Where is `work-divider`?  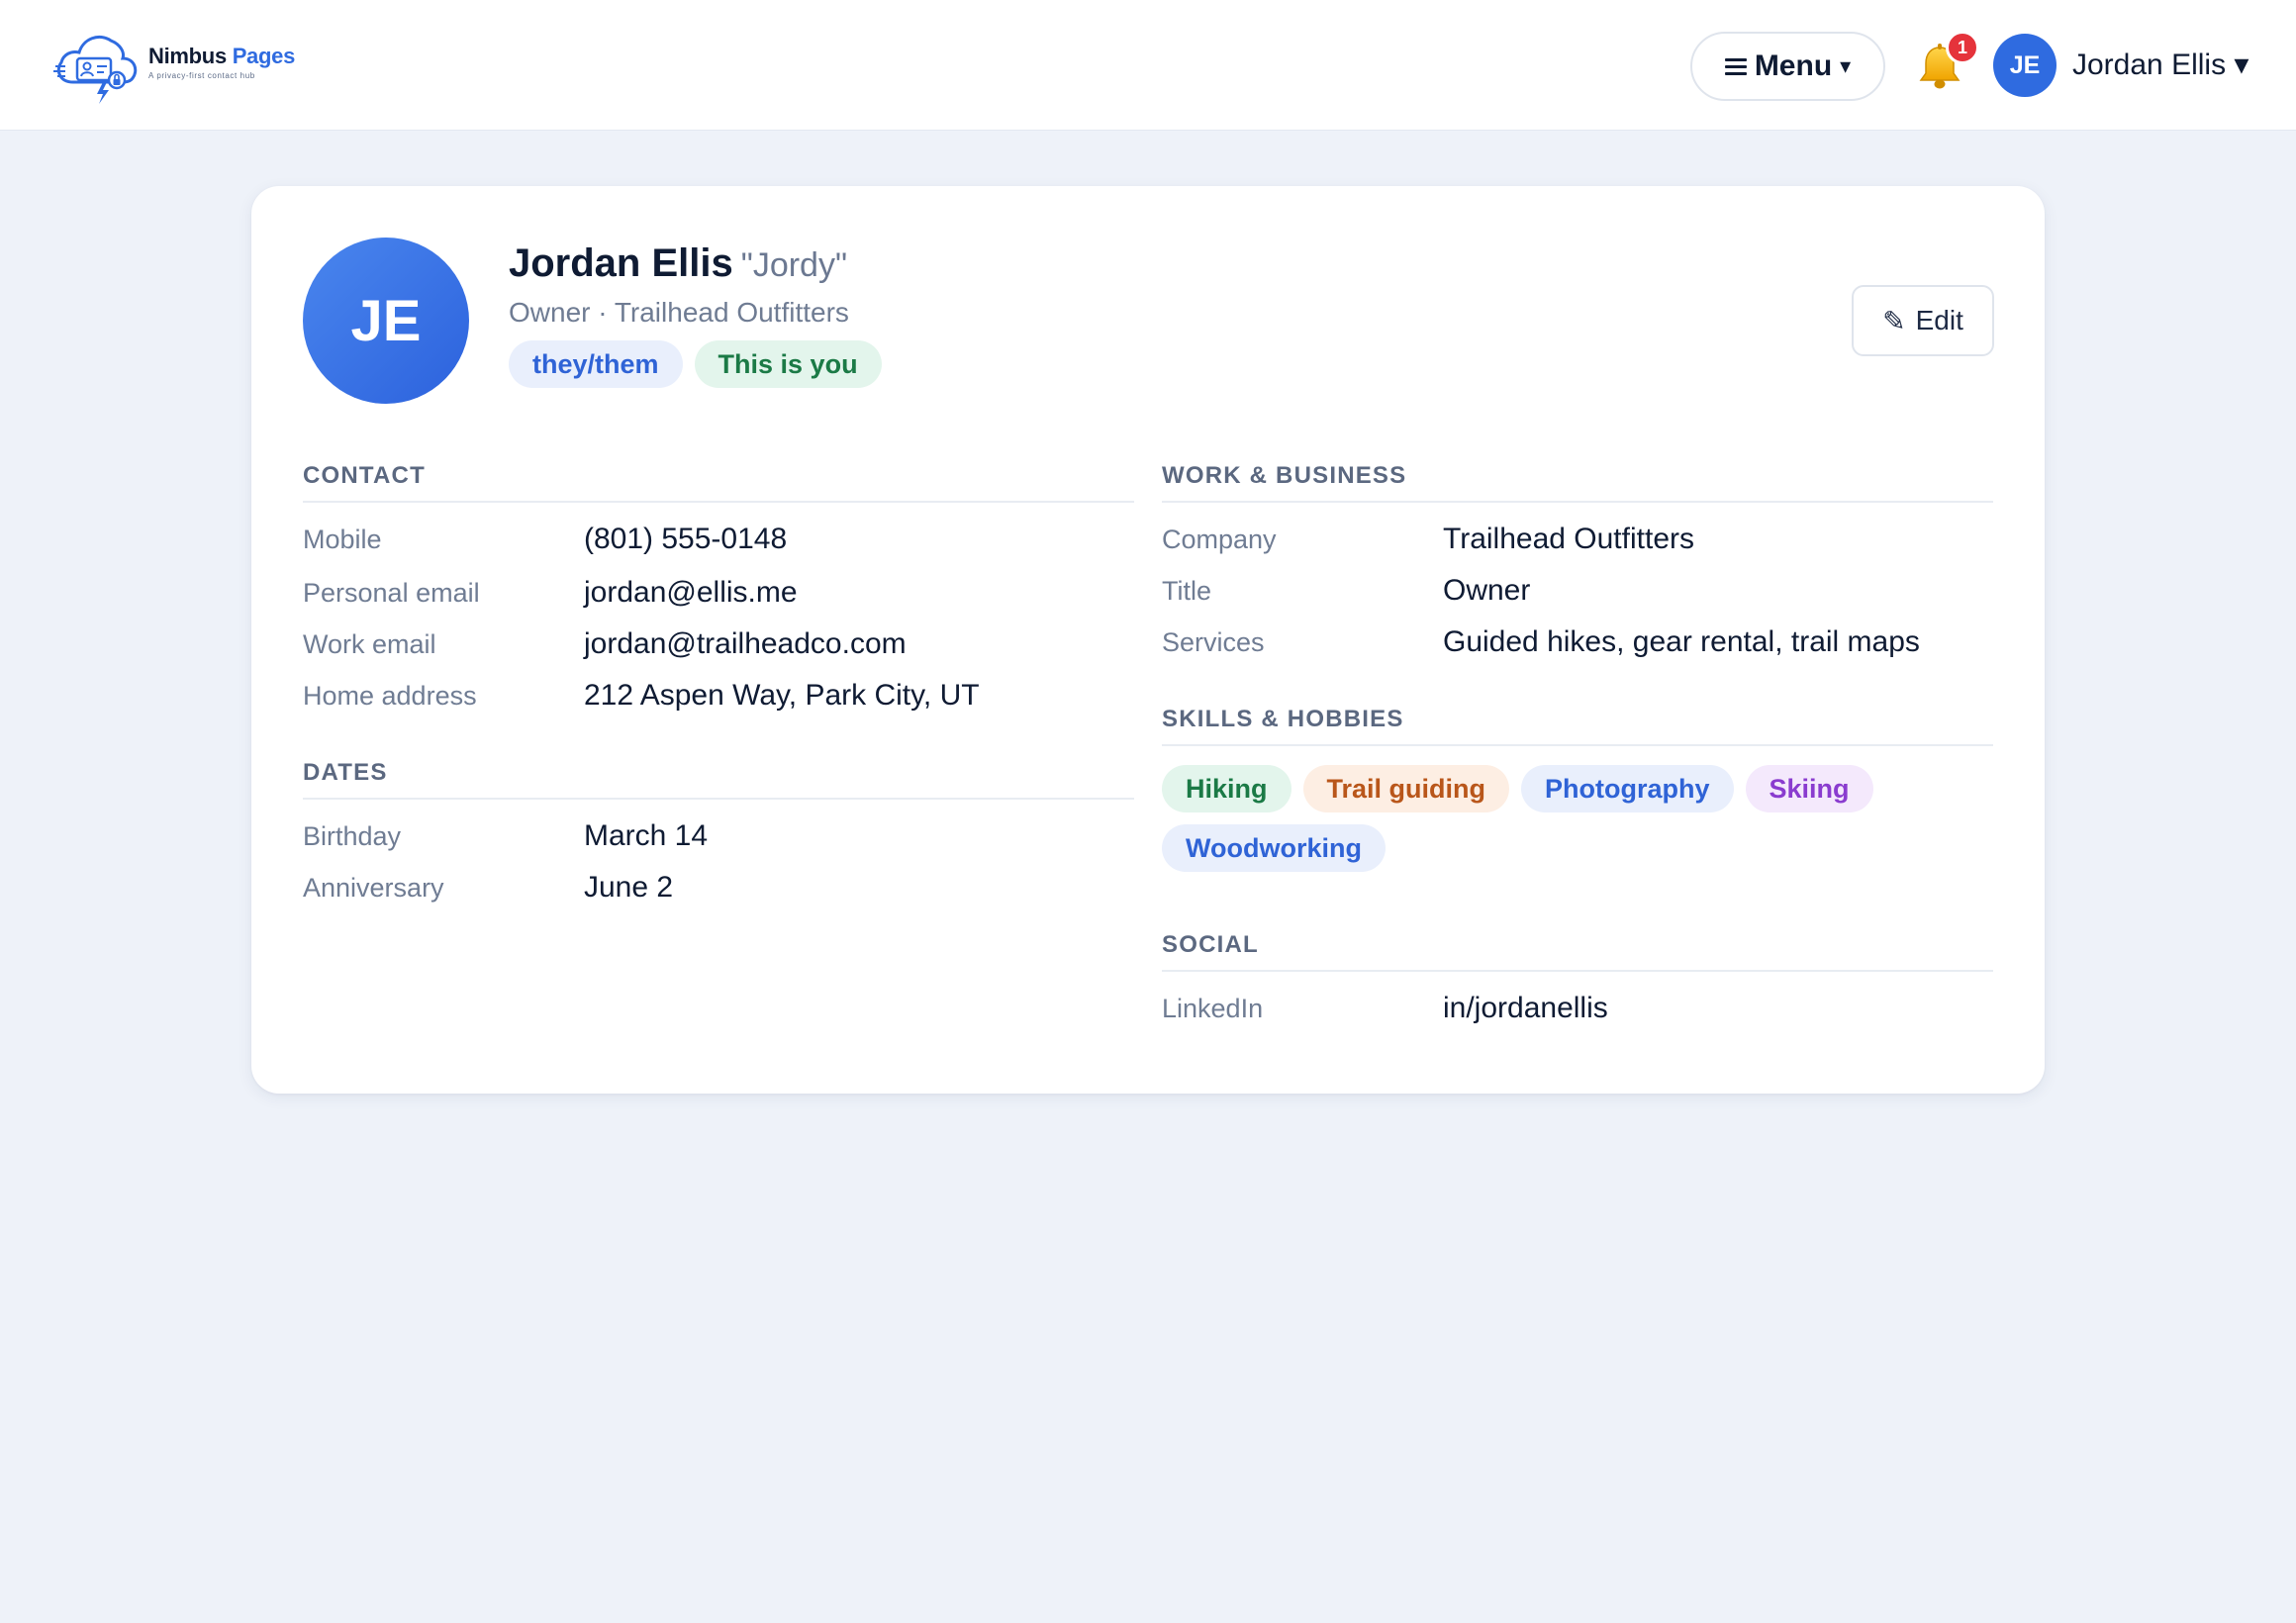
work-divider is located at coordinates (1577, 502).